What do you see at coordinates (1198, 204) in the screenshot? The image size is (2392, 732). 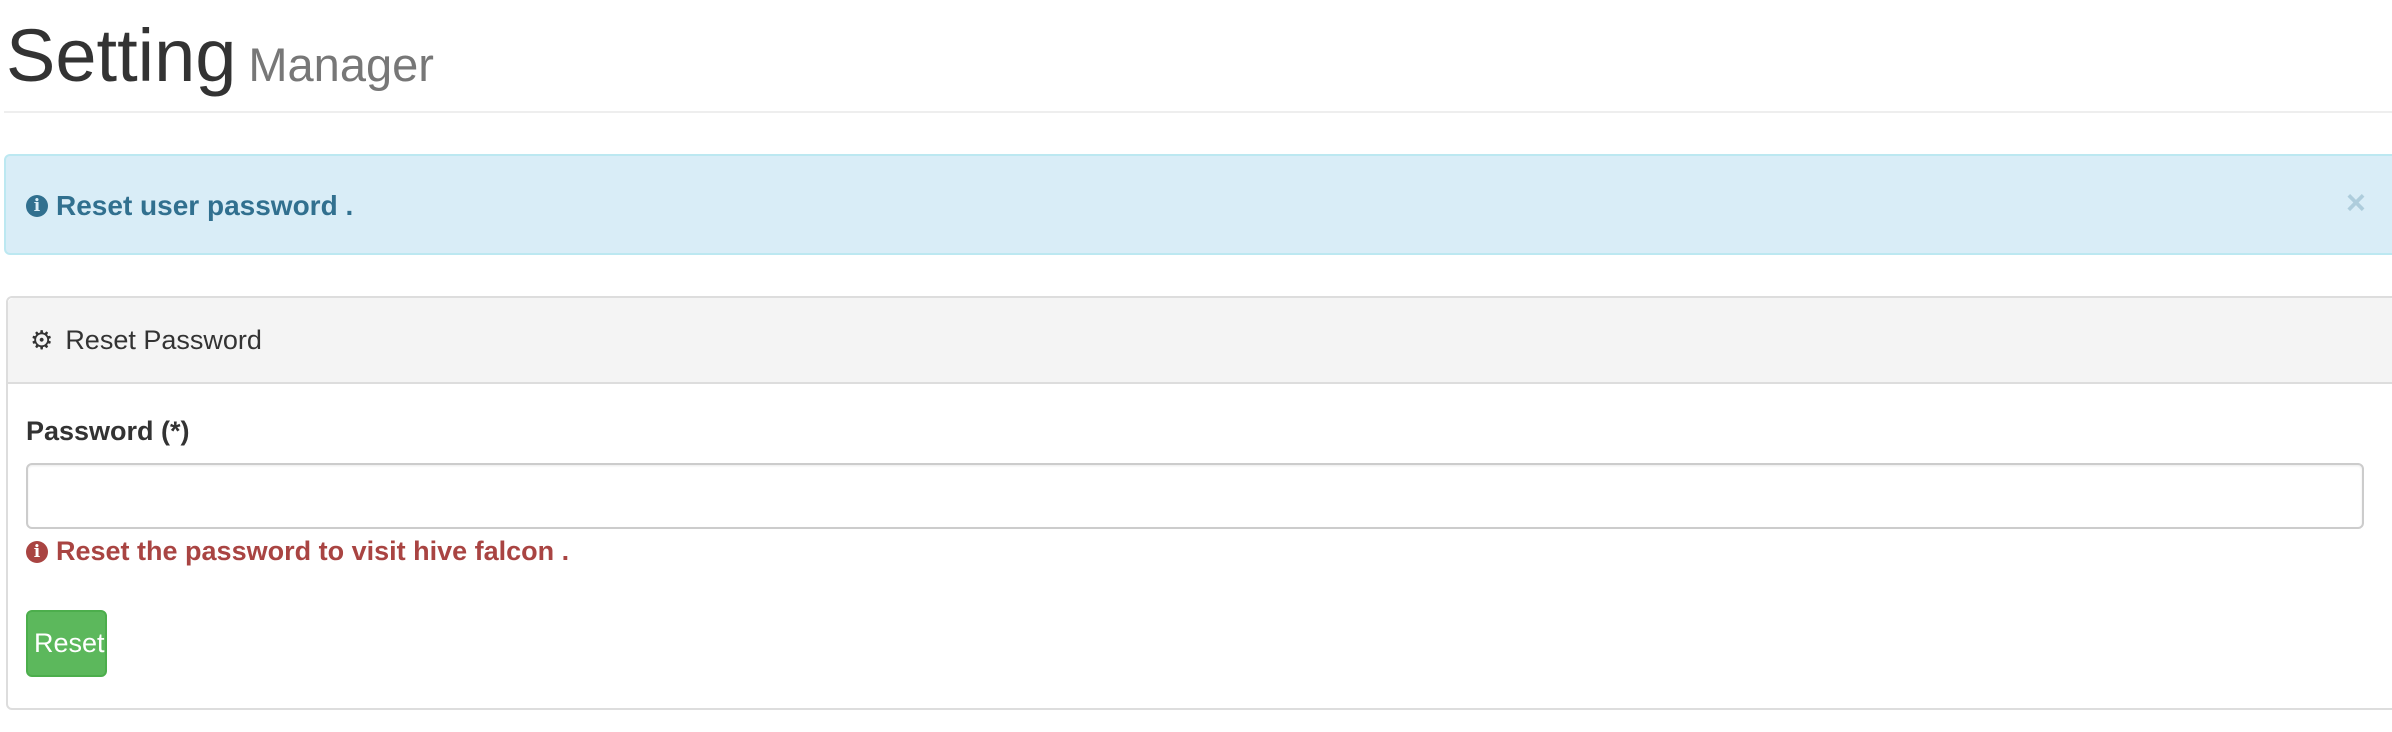 I see `info-alert: i Reset user password . ×` at bounding box center [1198, 204].